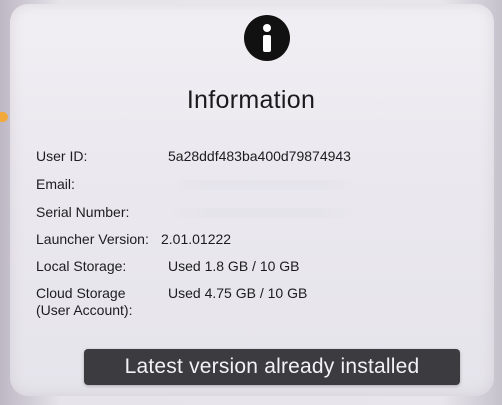  What do you see at coordinates (238, 293) in the screenshot?
I see `cloud-storage-value: Used 4.75 GB / 10 GB` at bounding box center [238, 293].